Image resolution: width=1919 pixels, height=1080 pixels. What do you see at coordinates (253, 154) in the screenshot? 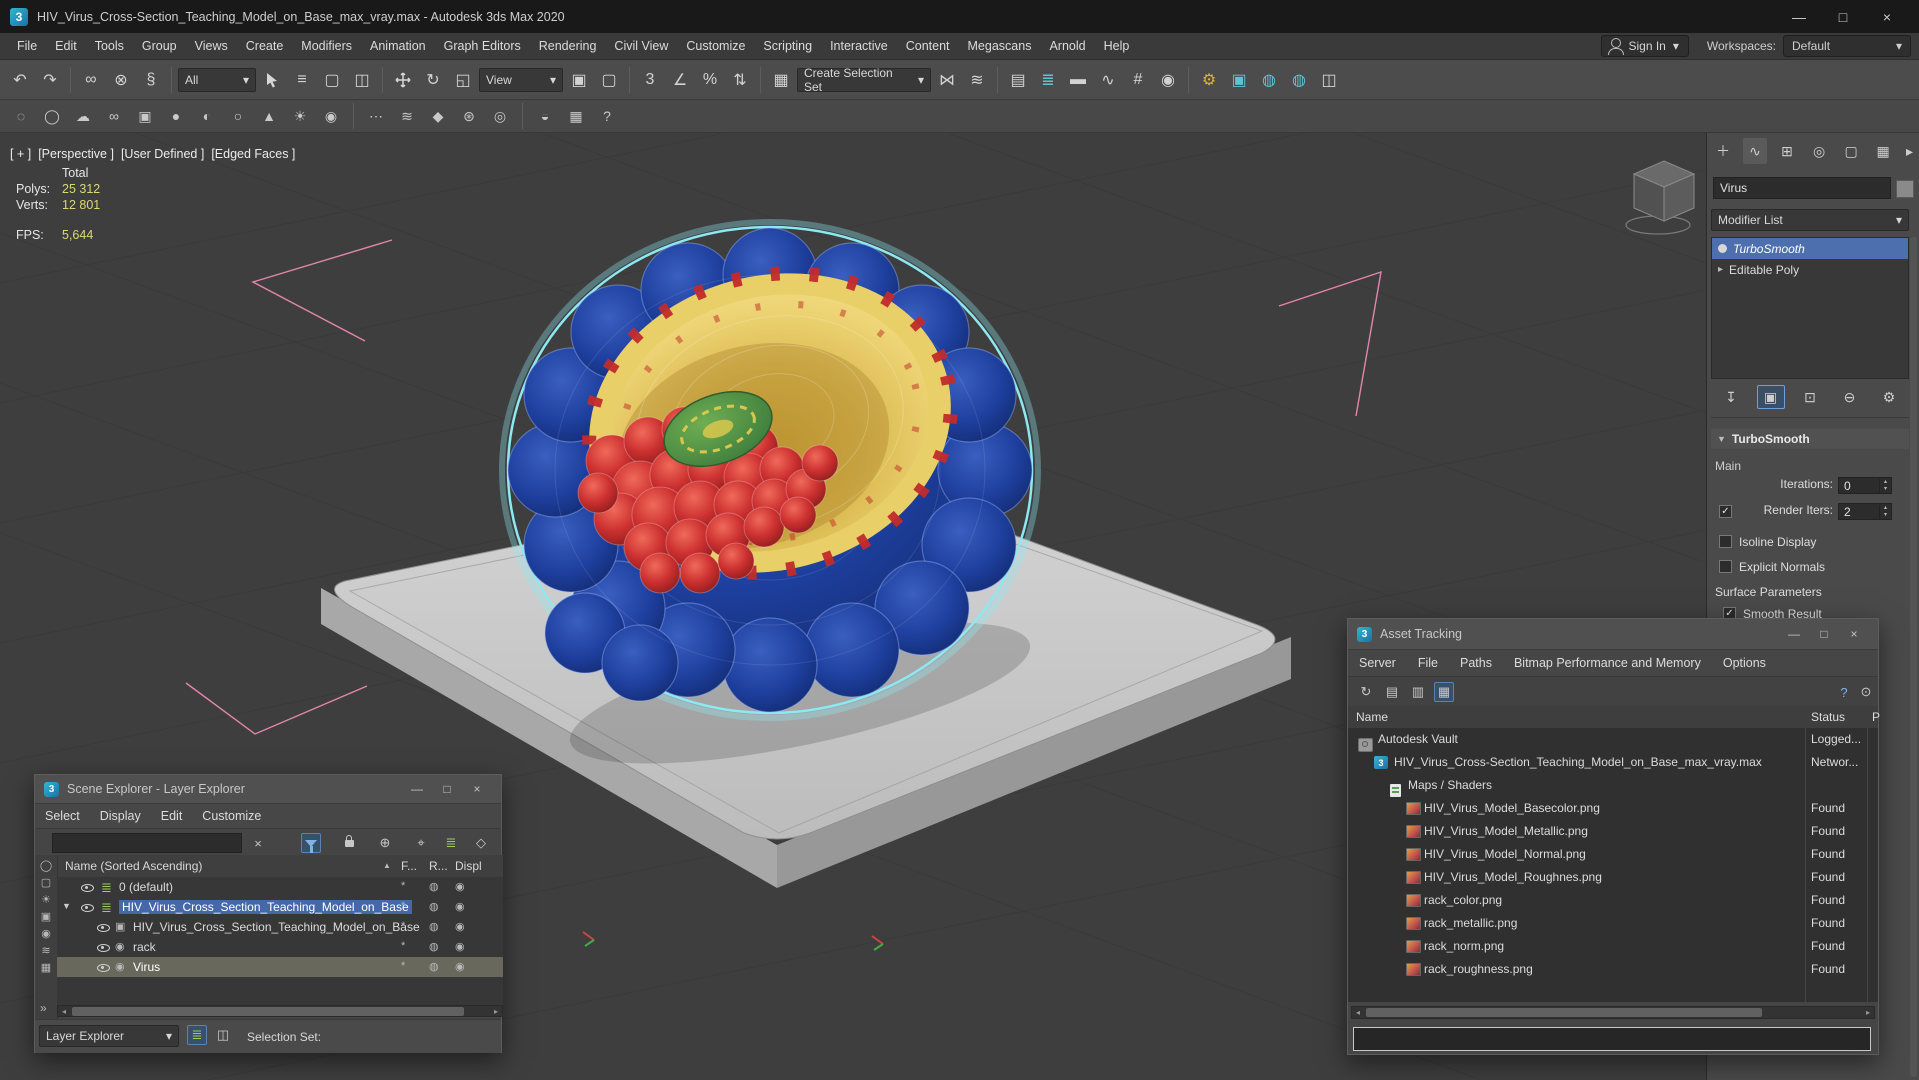
I see `viewport-shading-menu: [Edged Faces ]` at bounding box center [253, 154].